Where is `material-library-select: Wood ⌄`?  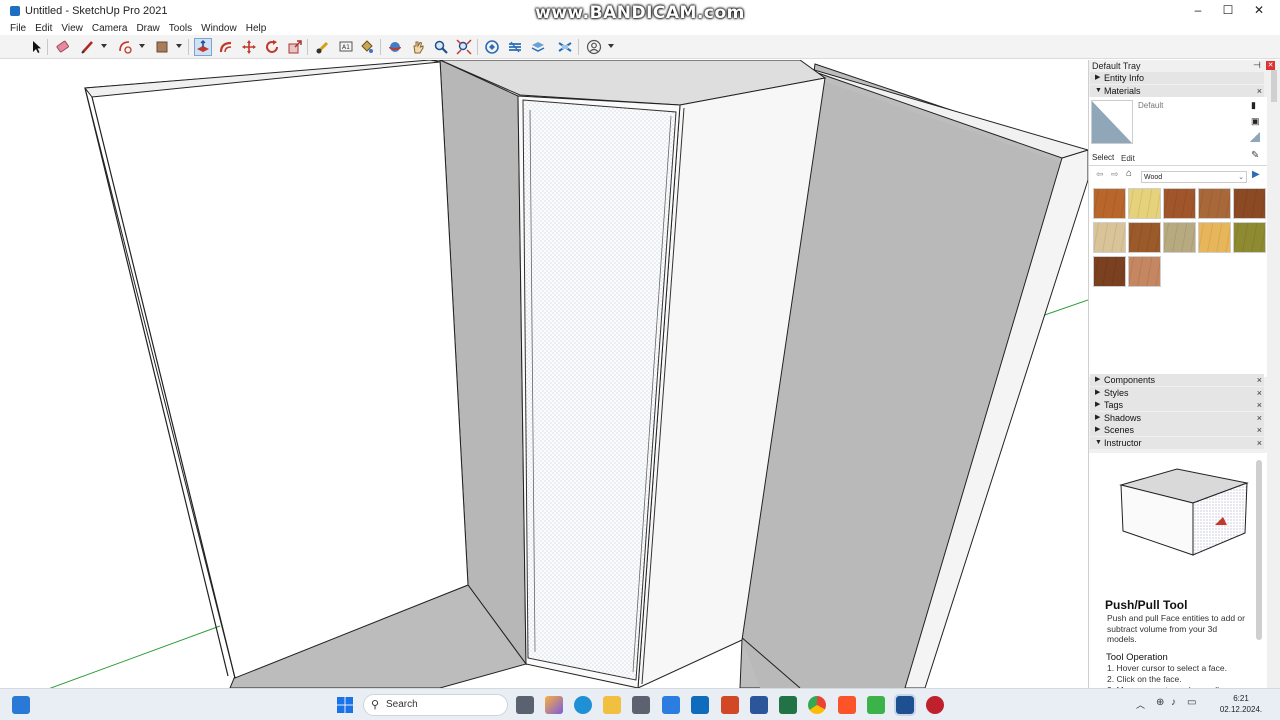
material-library-select: Wood ⌄ is located at coordinates (1194, 177).